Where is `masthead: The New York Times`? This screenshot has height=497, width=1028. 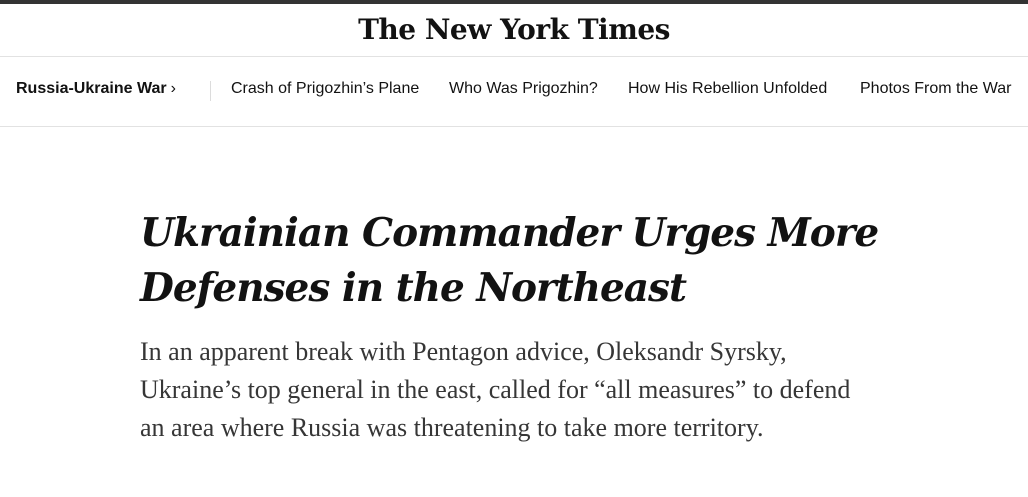
masthead: The New York Times is located at coordinates (514, 30).